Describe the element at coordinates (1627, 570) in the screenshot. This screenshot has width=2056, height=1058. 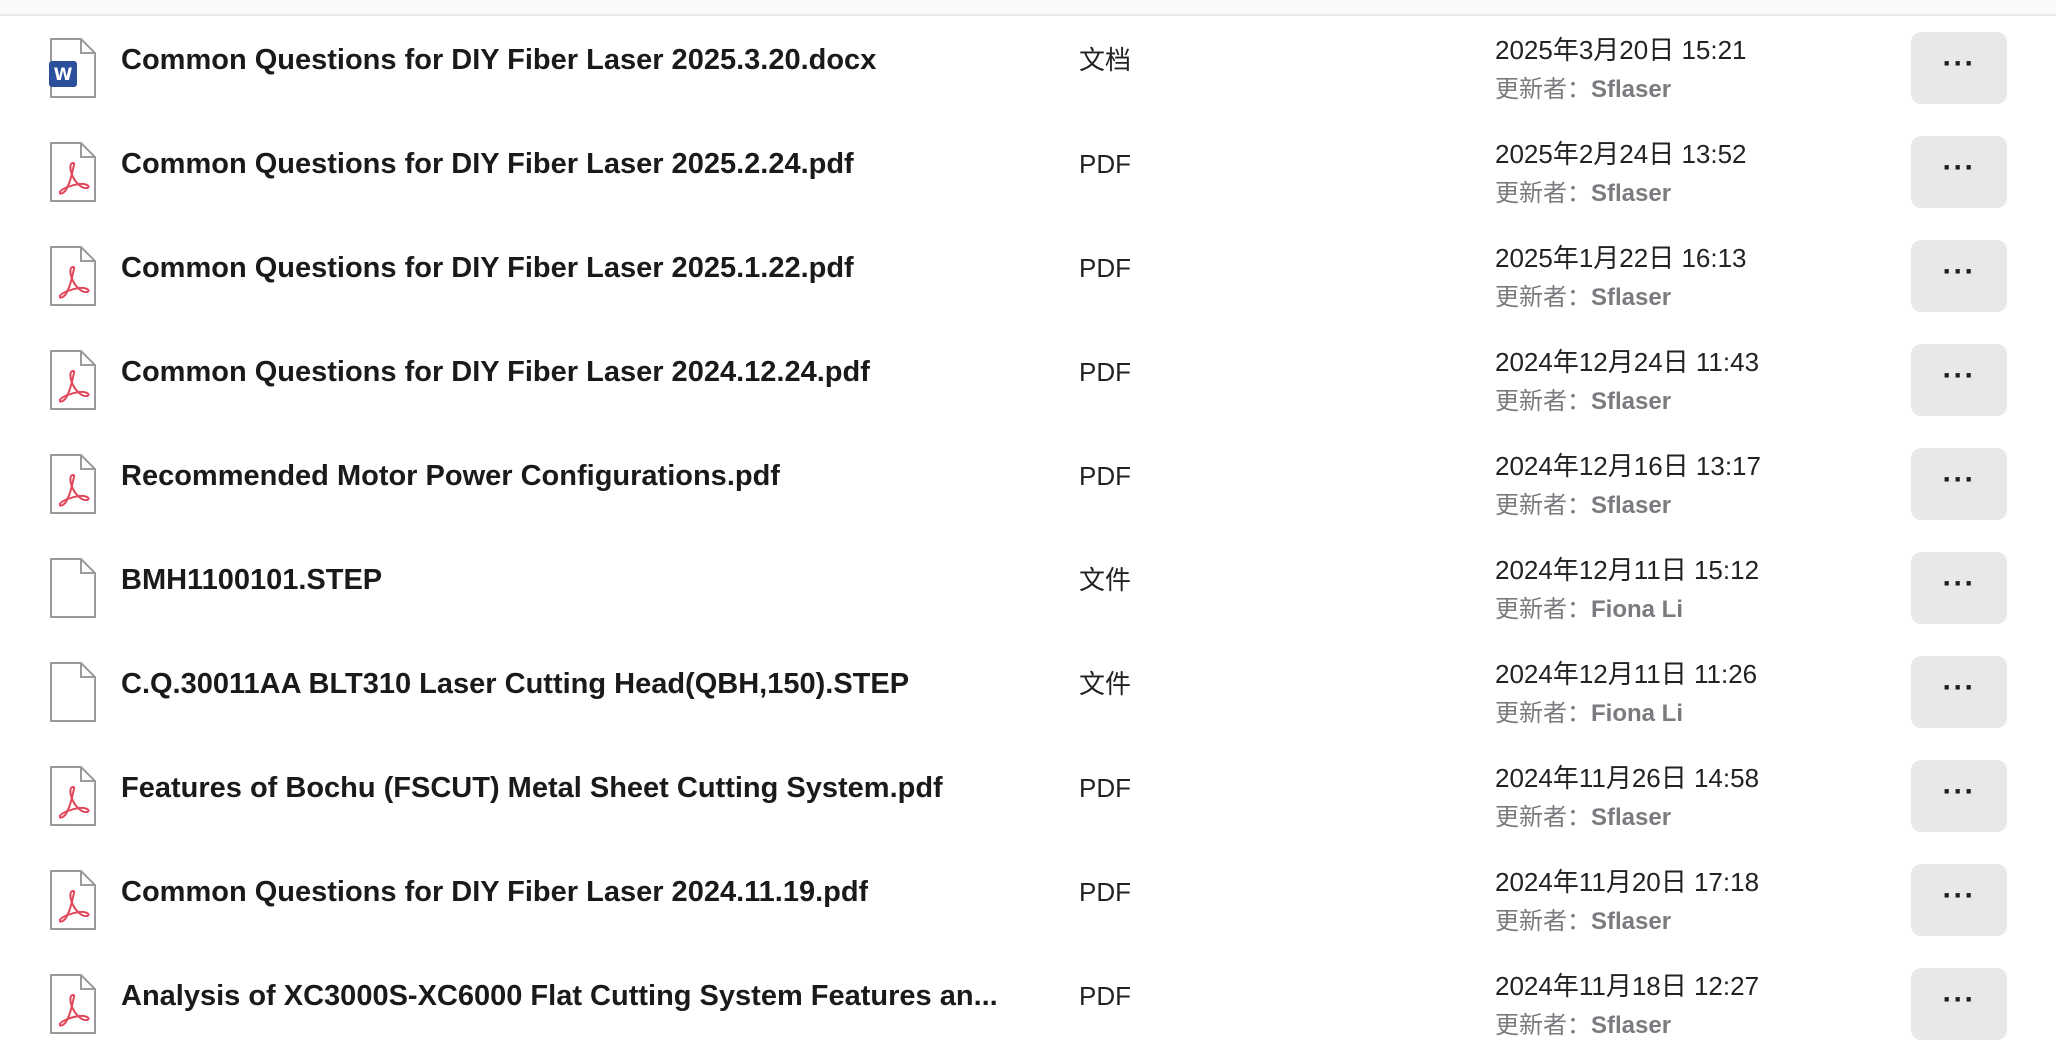
I see `modified-date: 2024年12月11日 15:12` at that location.